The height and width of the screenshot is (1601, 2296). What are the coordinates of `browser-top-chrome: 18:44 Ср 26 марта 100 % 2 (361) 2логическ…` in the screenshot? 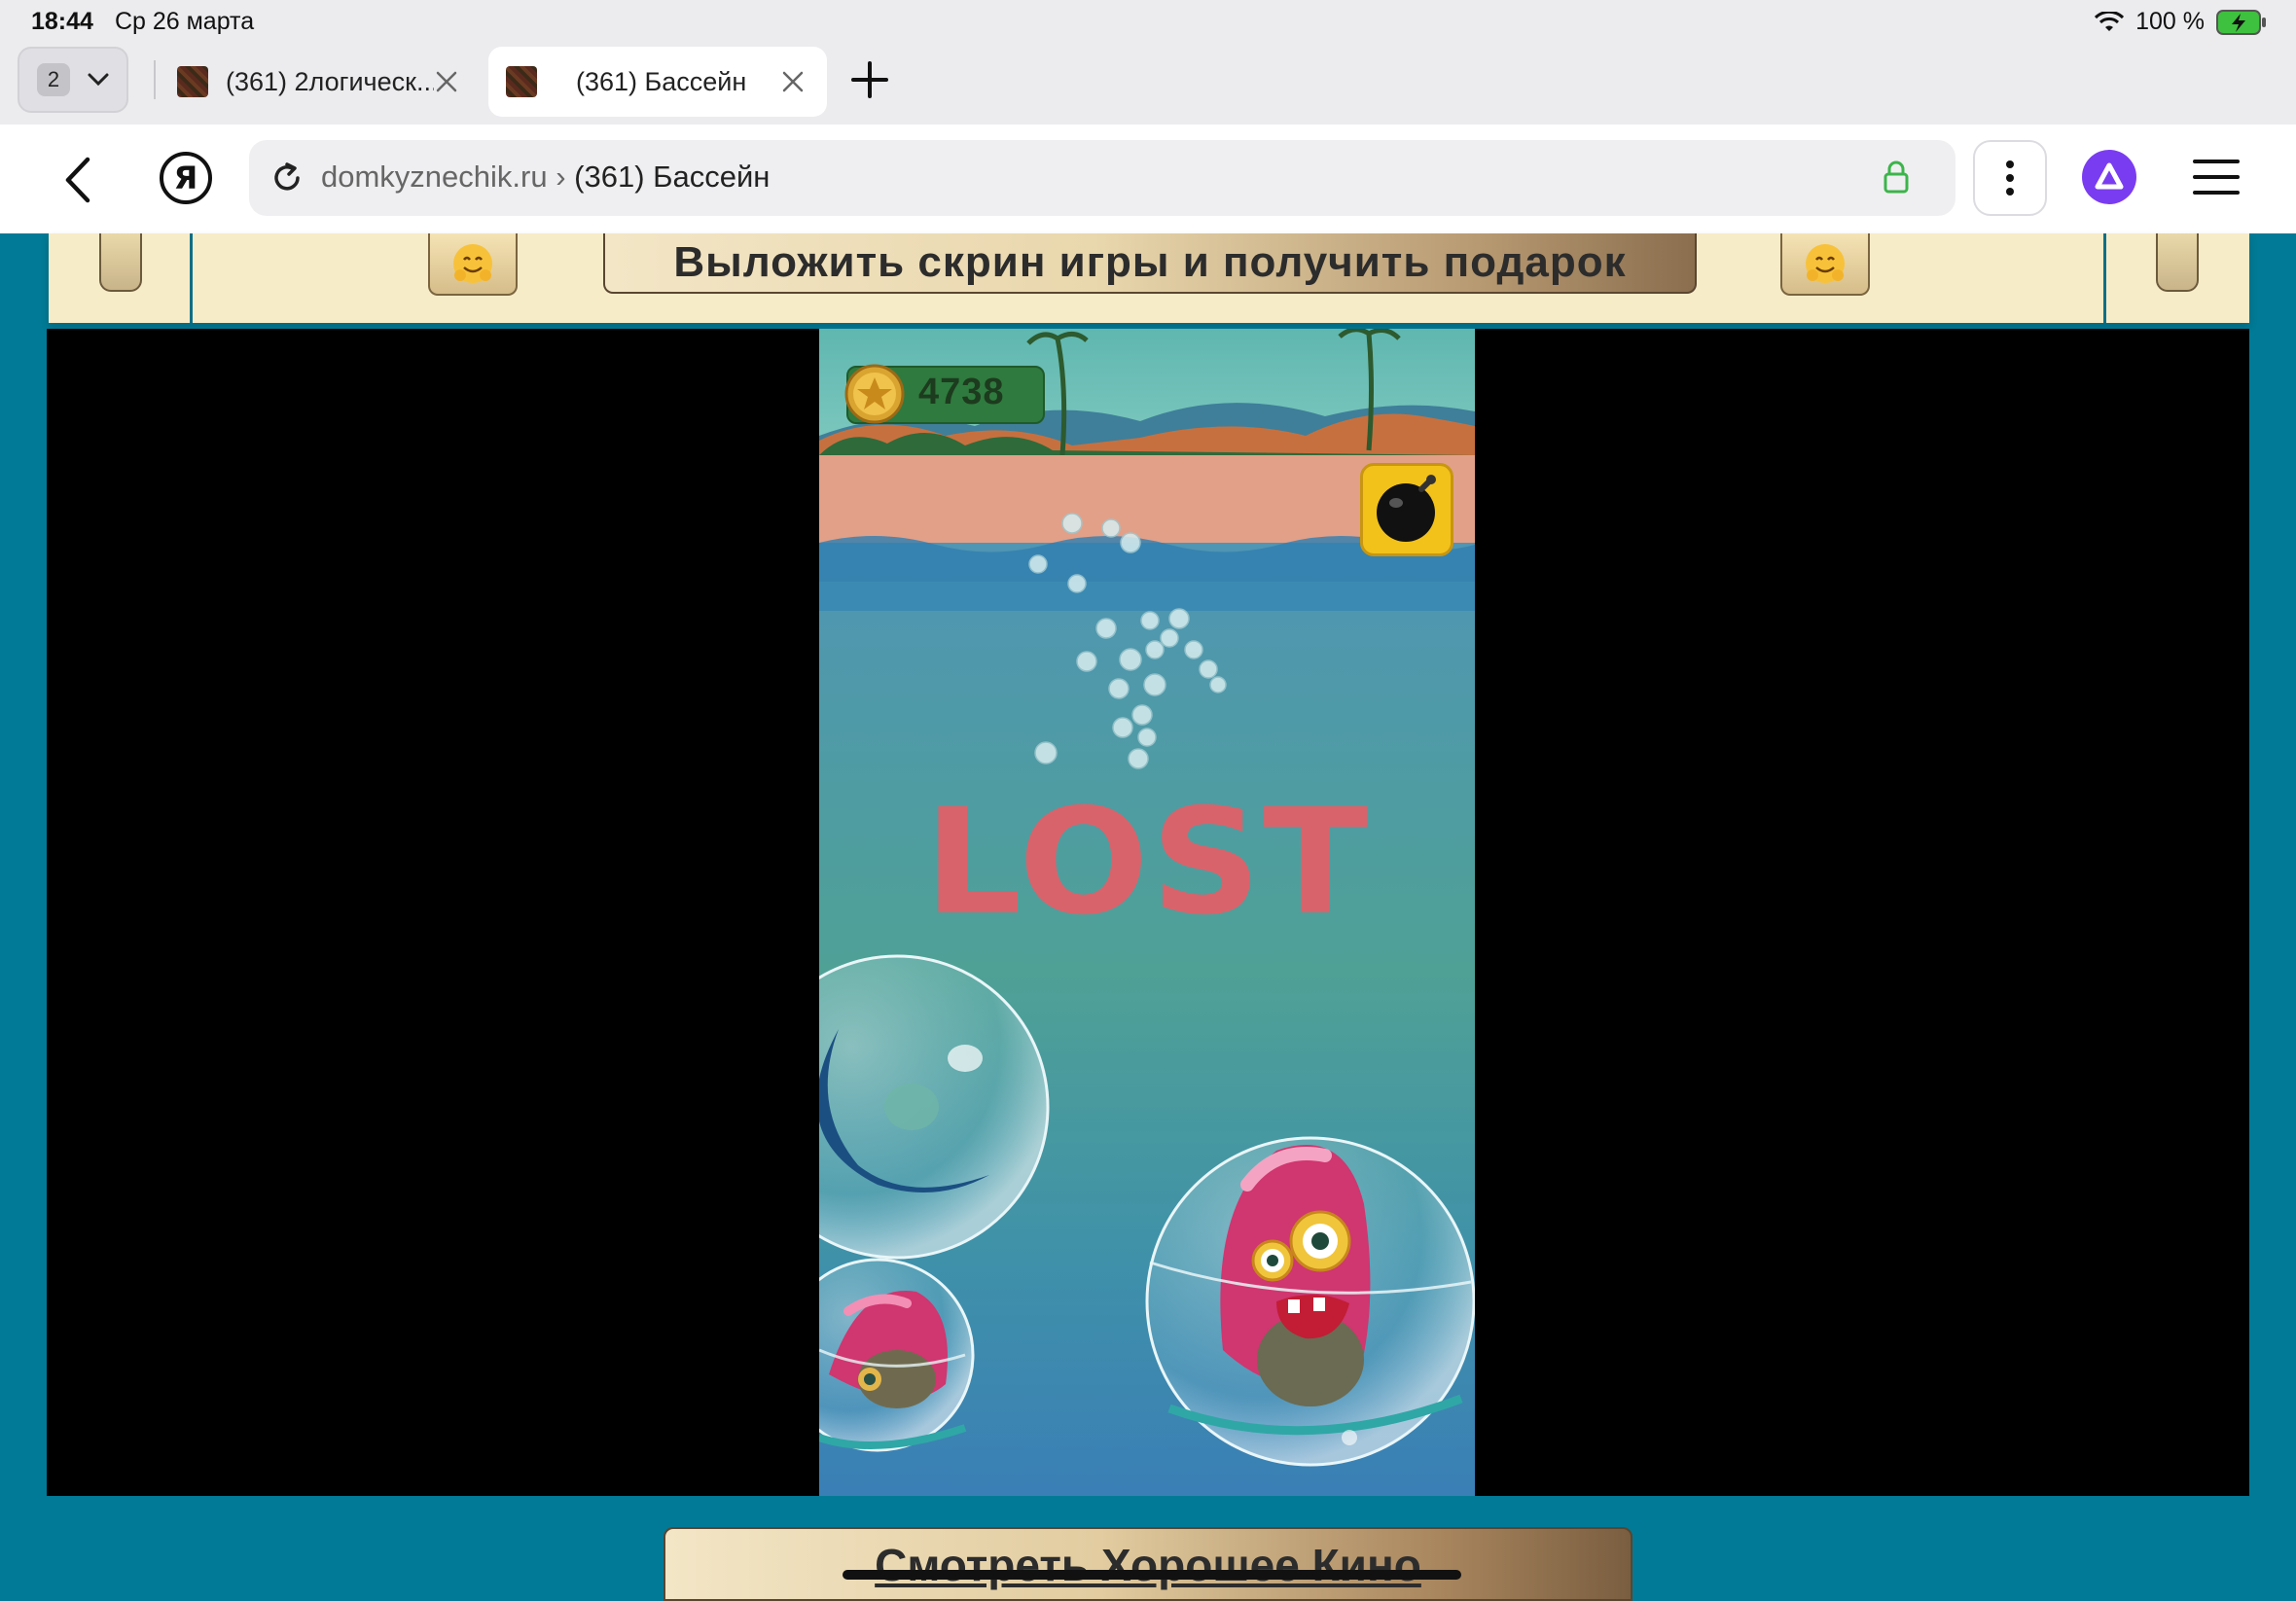 It's located at (1148, 62).